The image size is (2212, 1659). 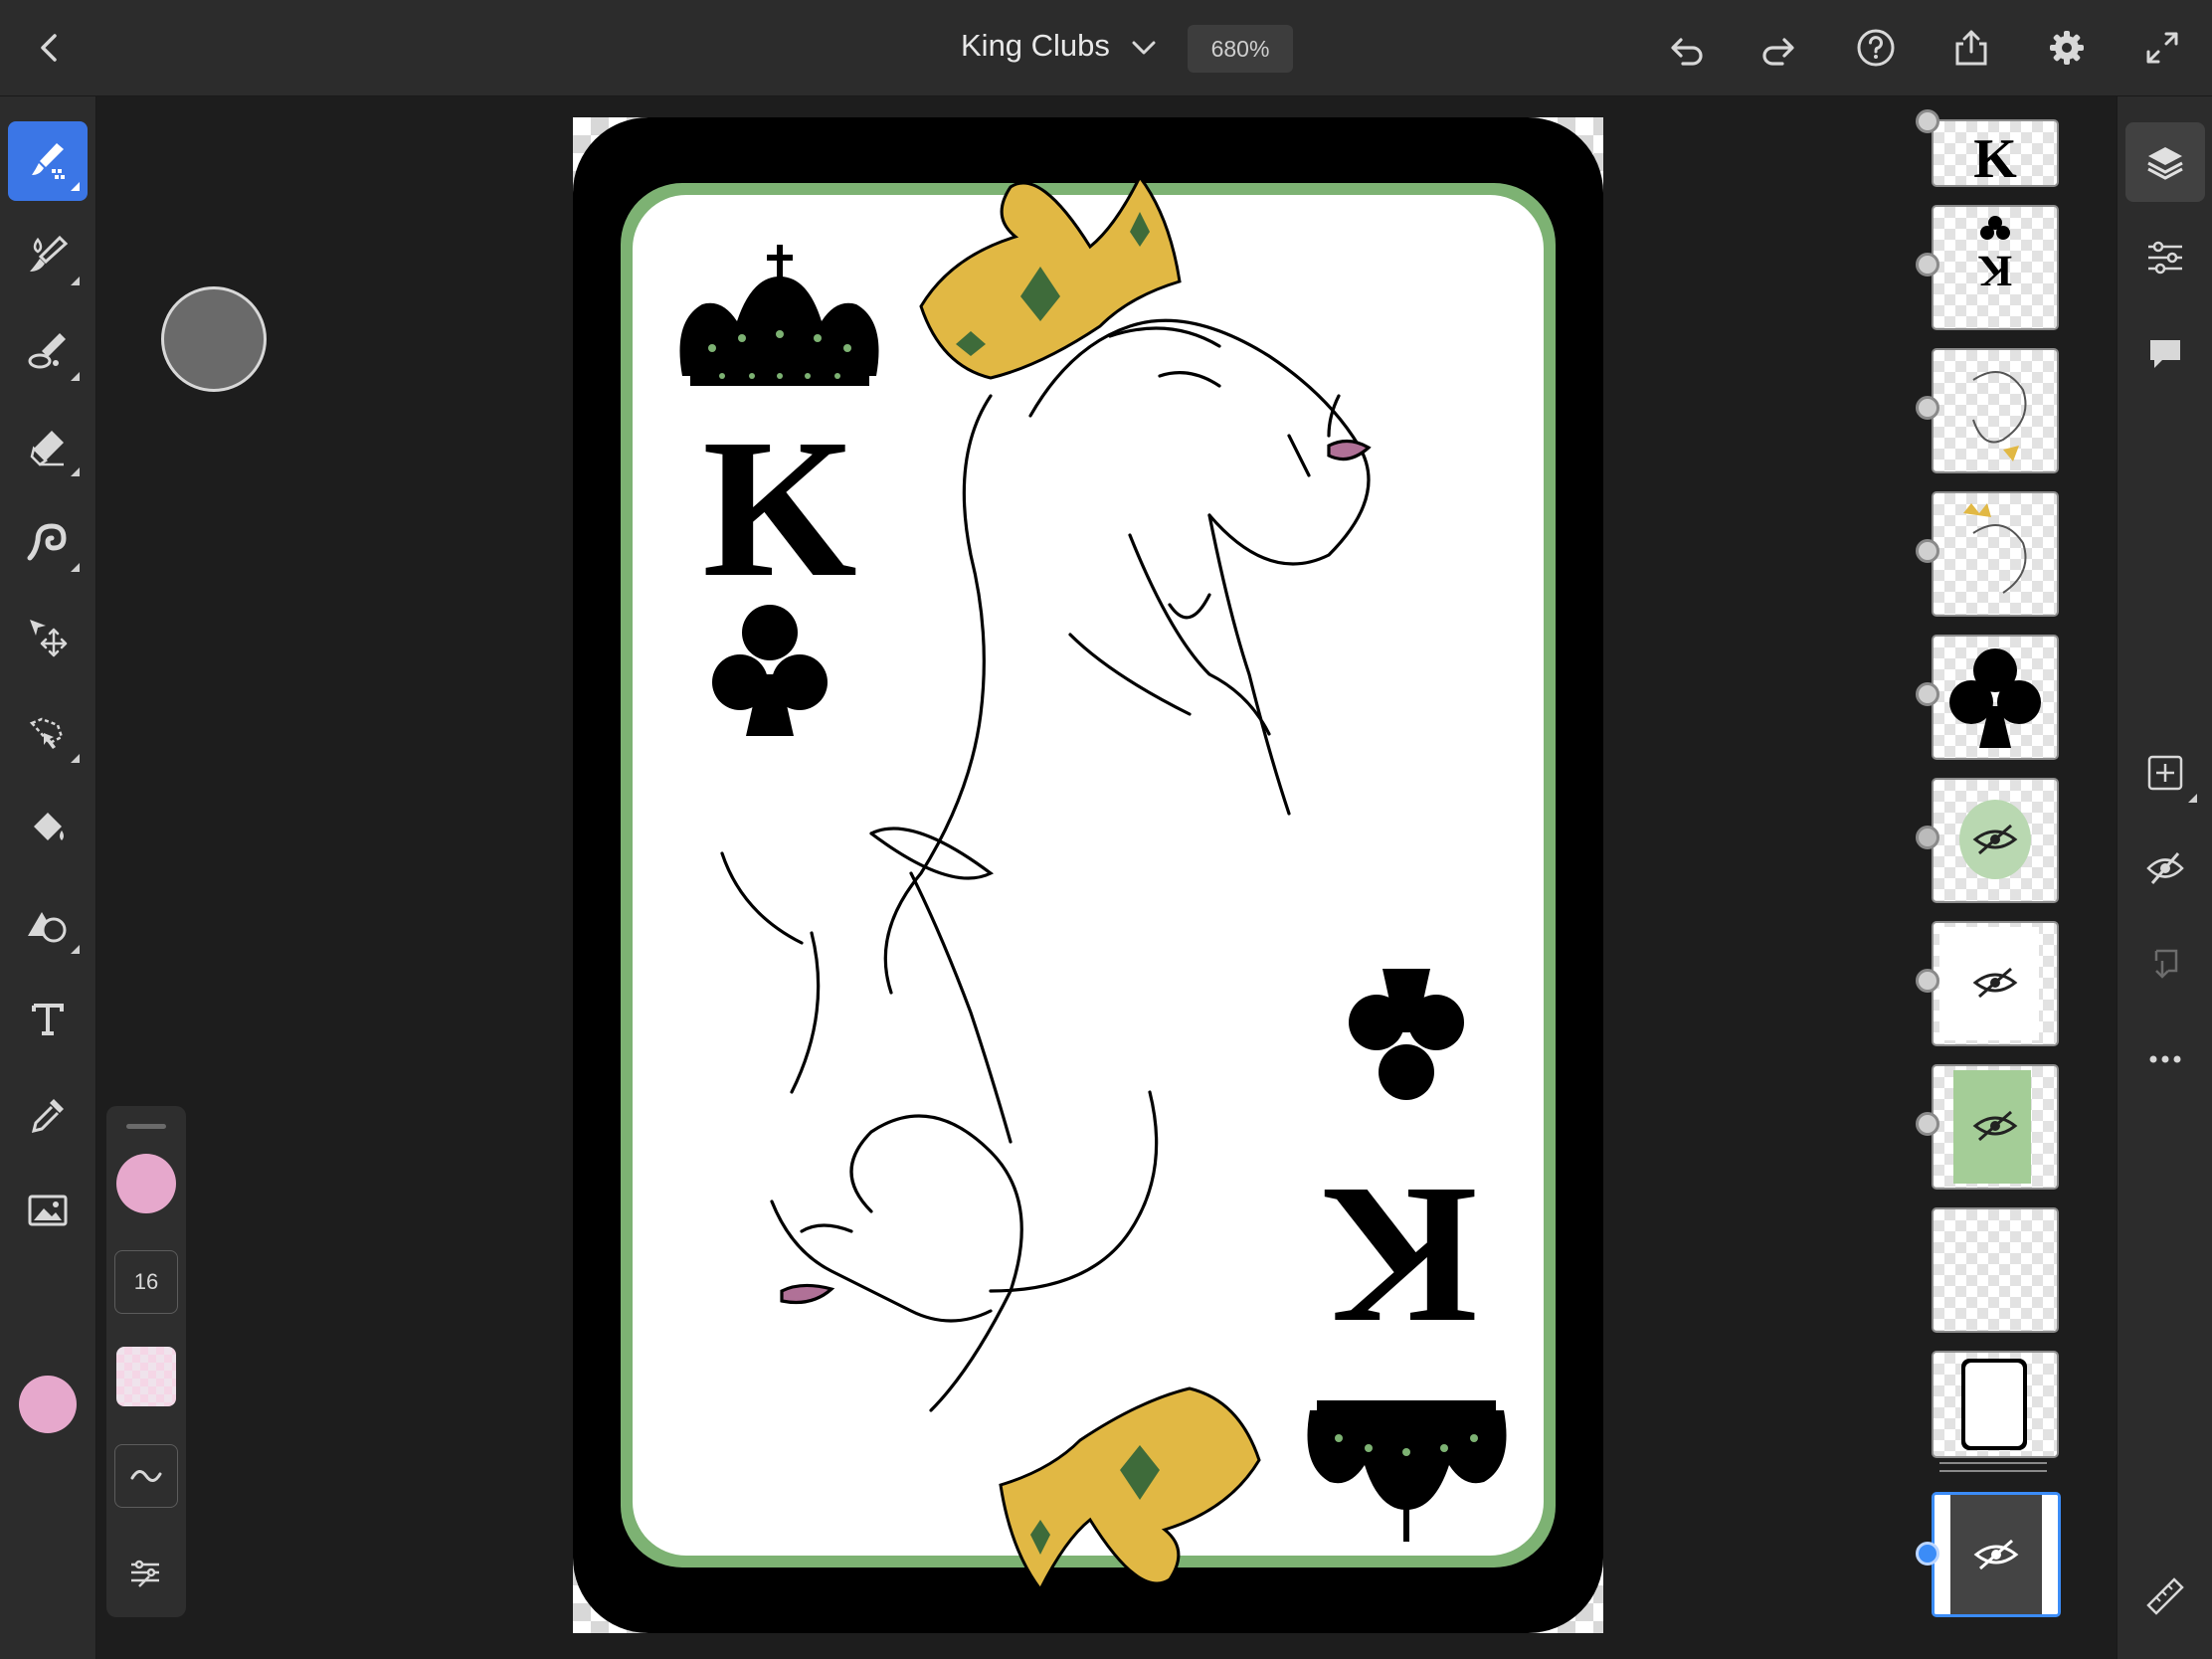 What do you see at coordinates (146, 1183) in the screenshot?
I see `brush-color-swatch` at bounding box center [146, 1183].